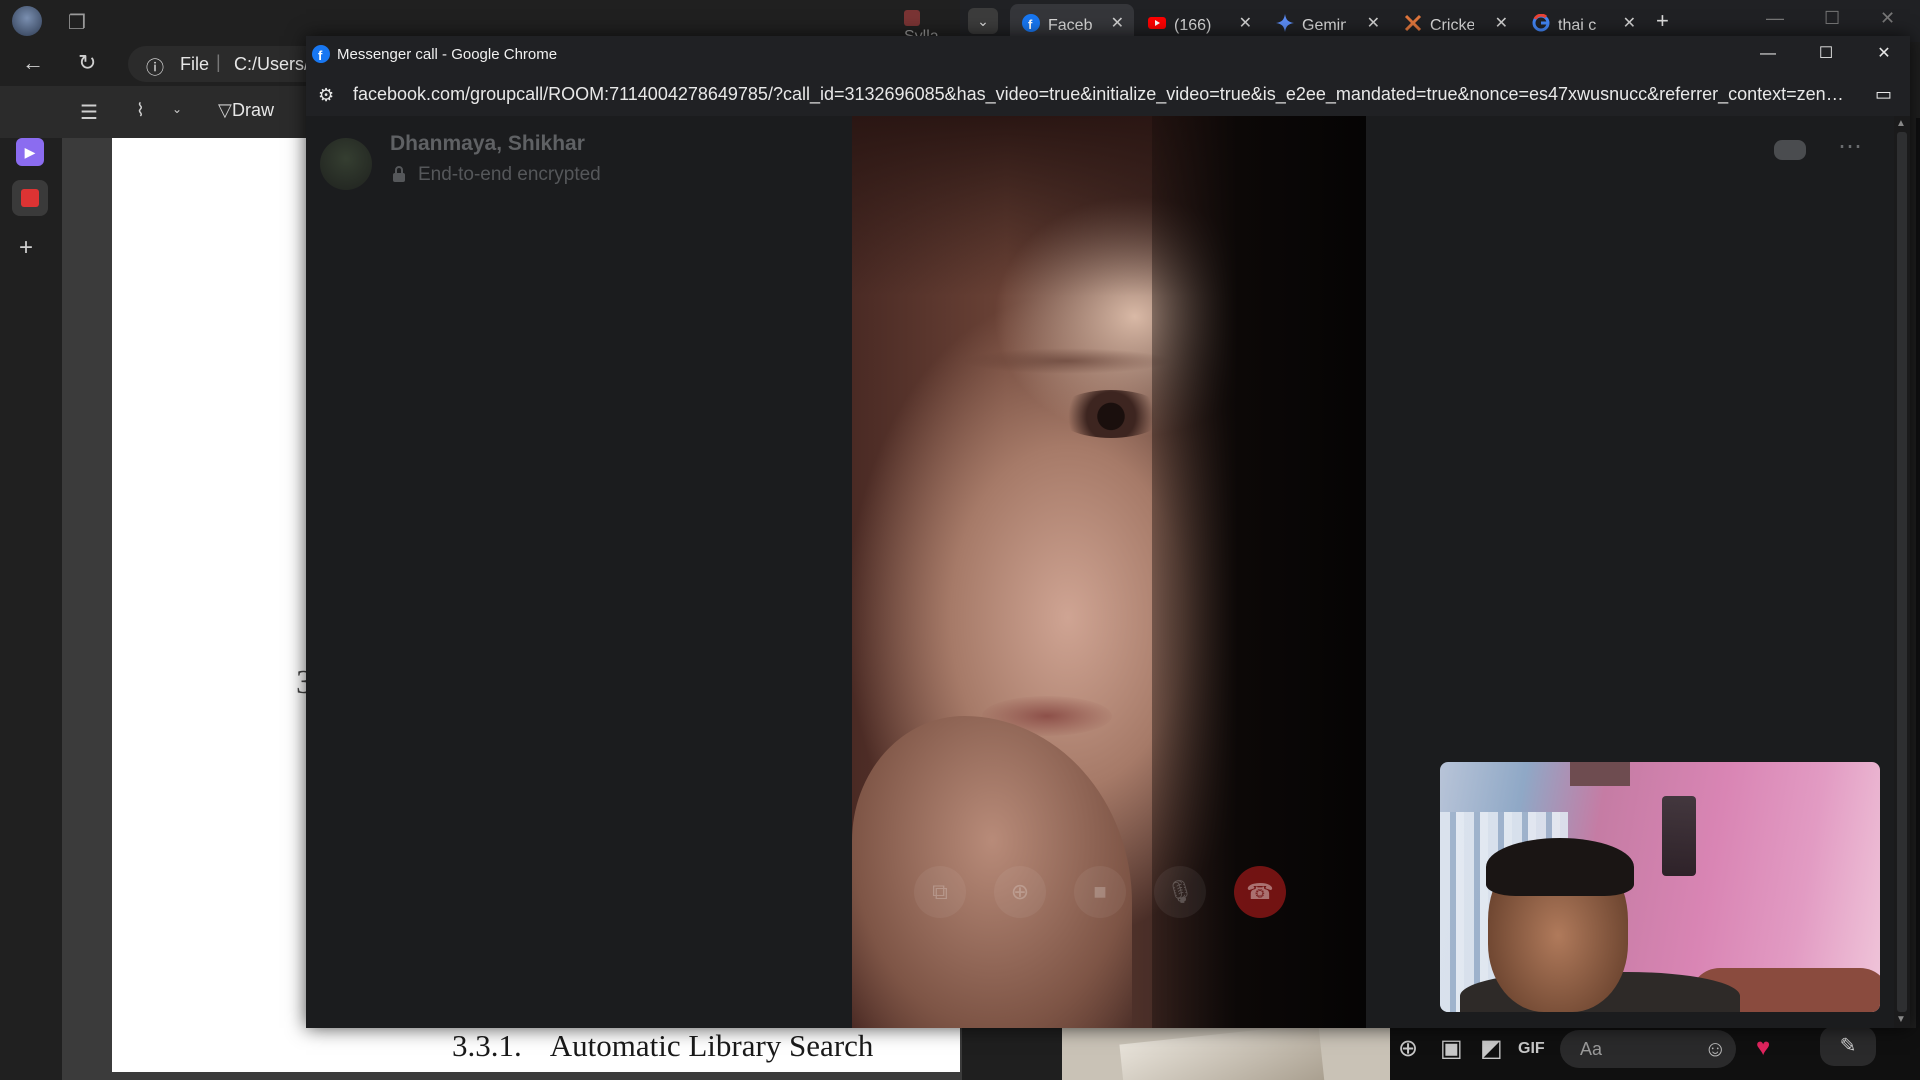 The image size is (1920, 1080). What do you see at coordinates (31, 583) in the screenshot?
I see `edge-vertical-rail: ▭ ▶ +` at bounding box center [31, 583].